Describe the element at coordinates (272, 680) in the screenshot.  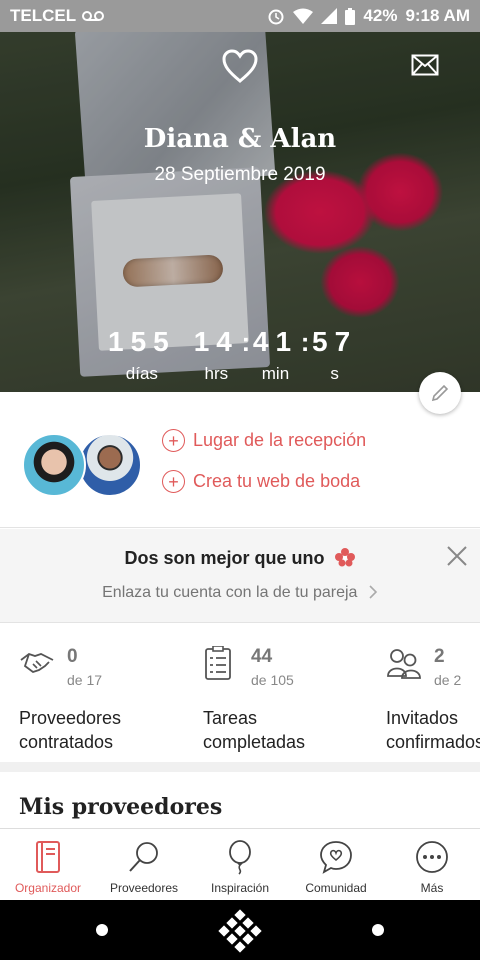
I see `stat-tasks-total: de 105` at that location.